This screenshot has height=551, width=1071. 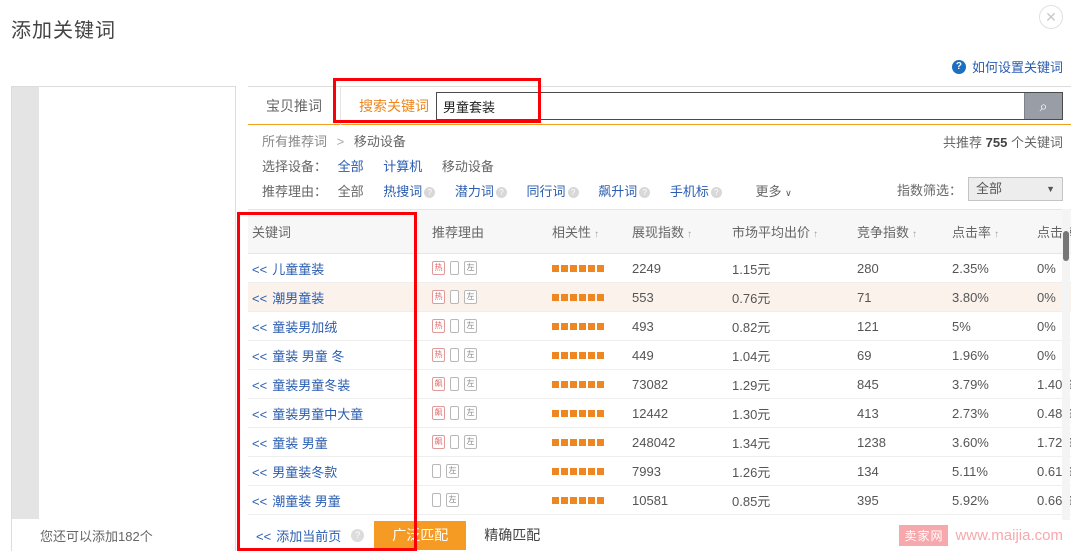 I want to click on cell-keyword: << 童装 男童 冬, so click(x=338, y=355).